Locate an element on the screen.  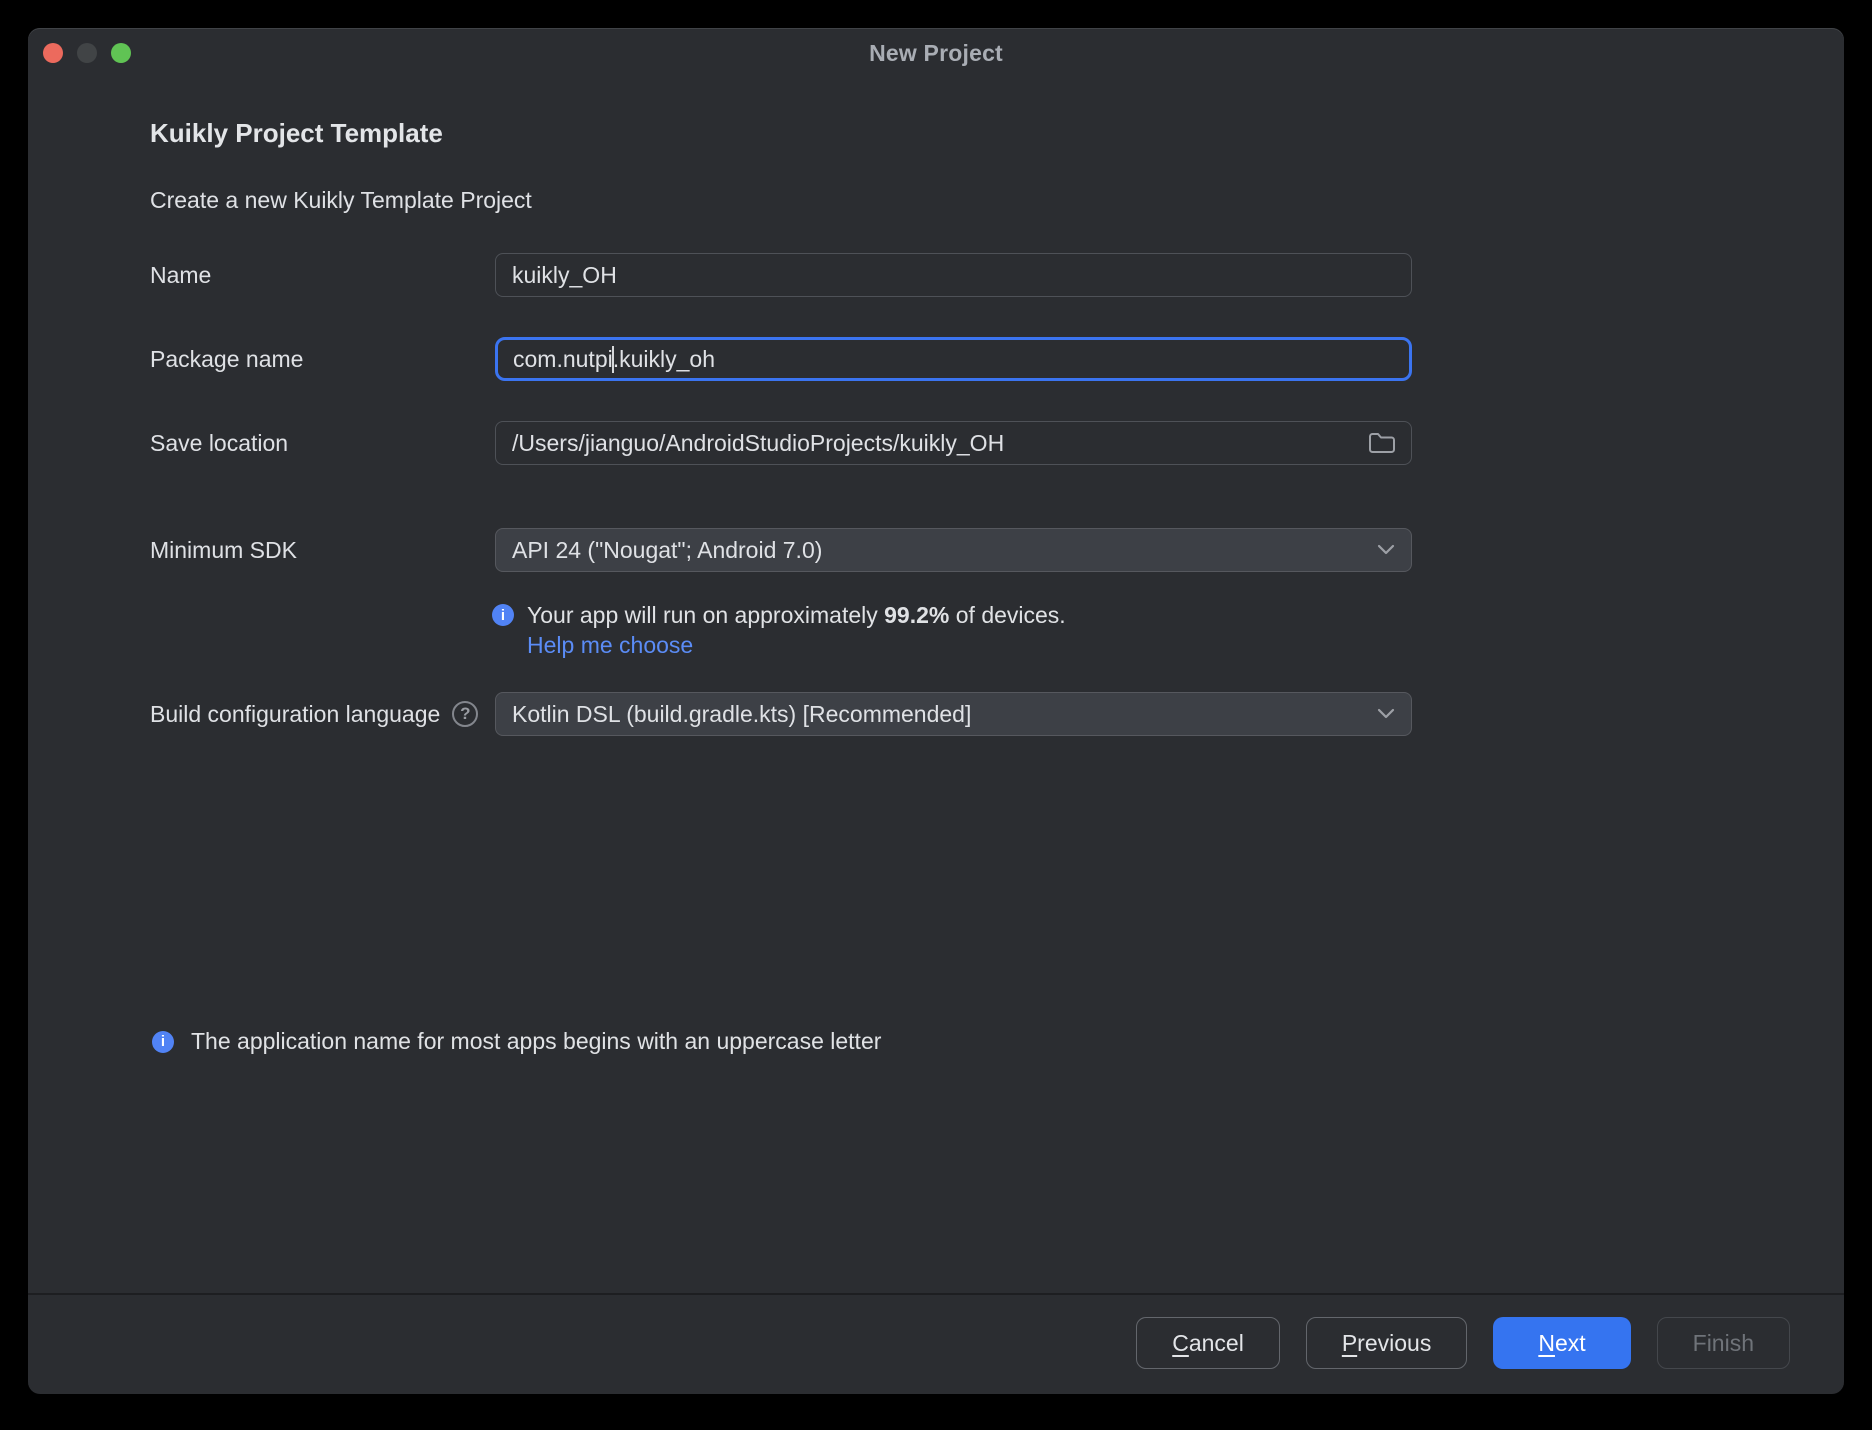
minimum-sdk-select: API 24 ("Nougat"; Android 7.0) is located at coordinates (953, 550).